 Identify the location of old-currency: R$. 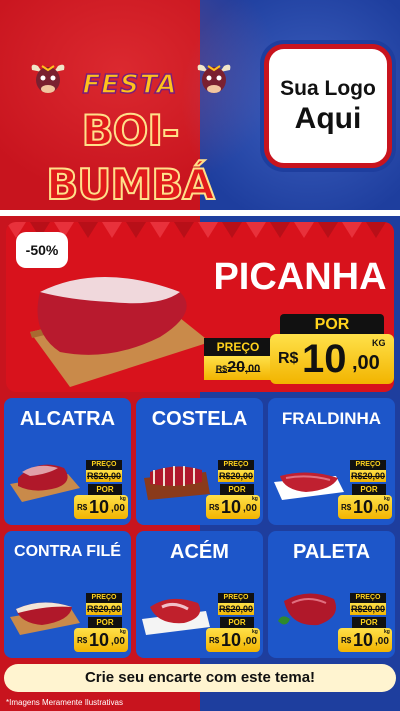
(221, 369).